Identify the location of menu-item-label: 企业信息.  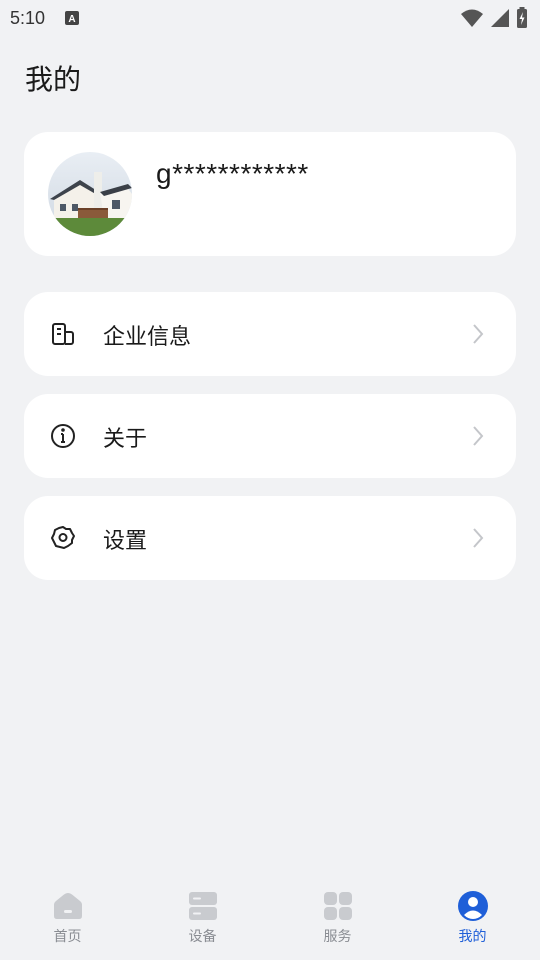
(147, 337).